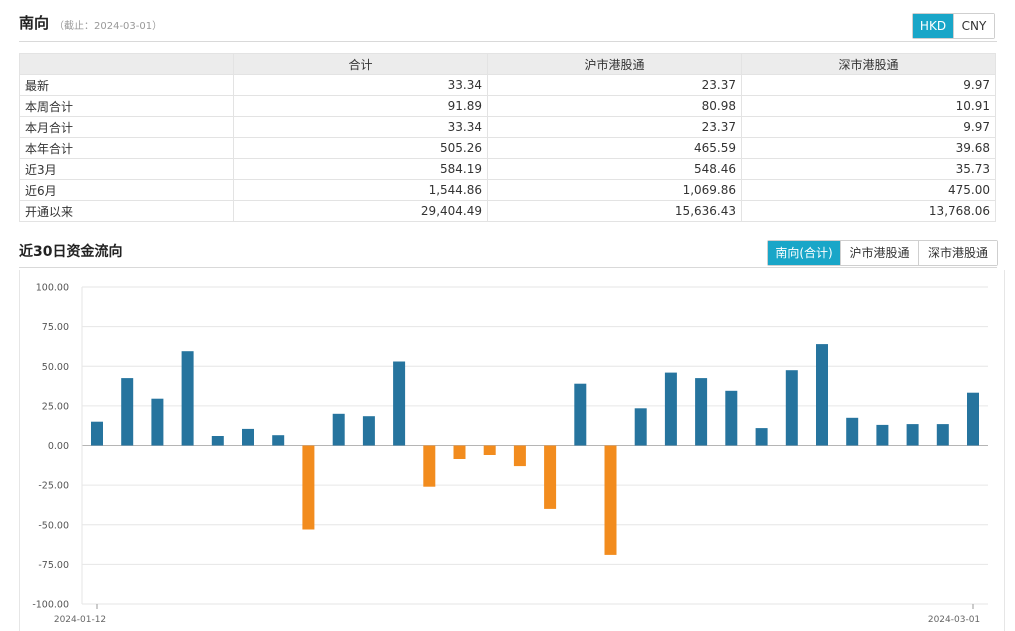  I want to click on y-tick-label: 0.00, so click(58, 446).